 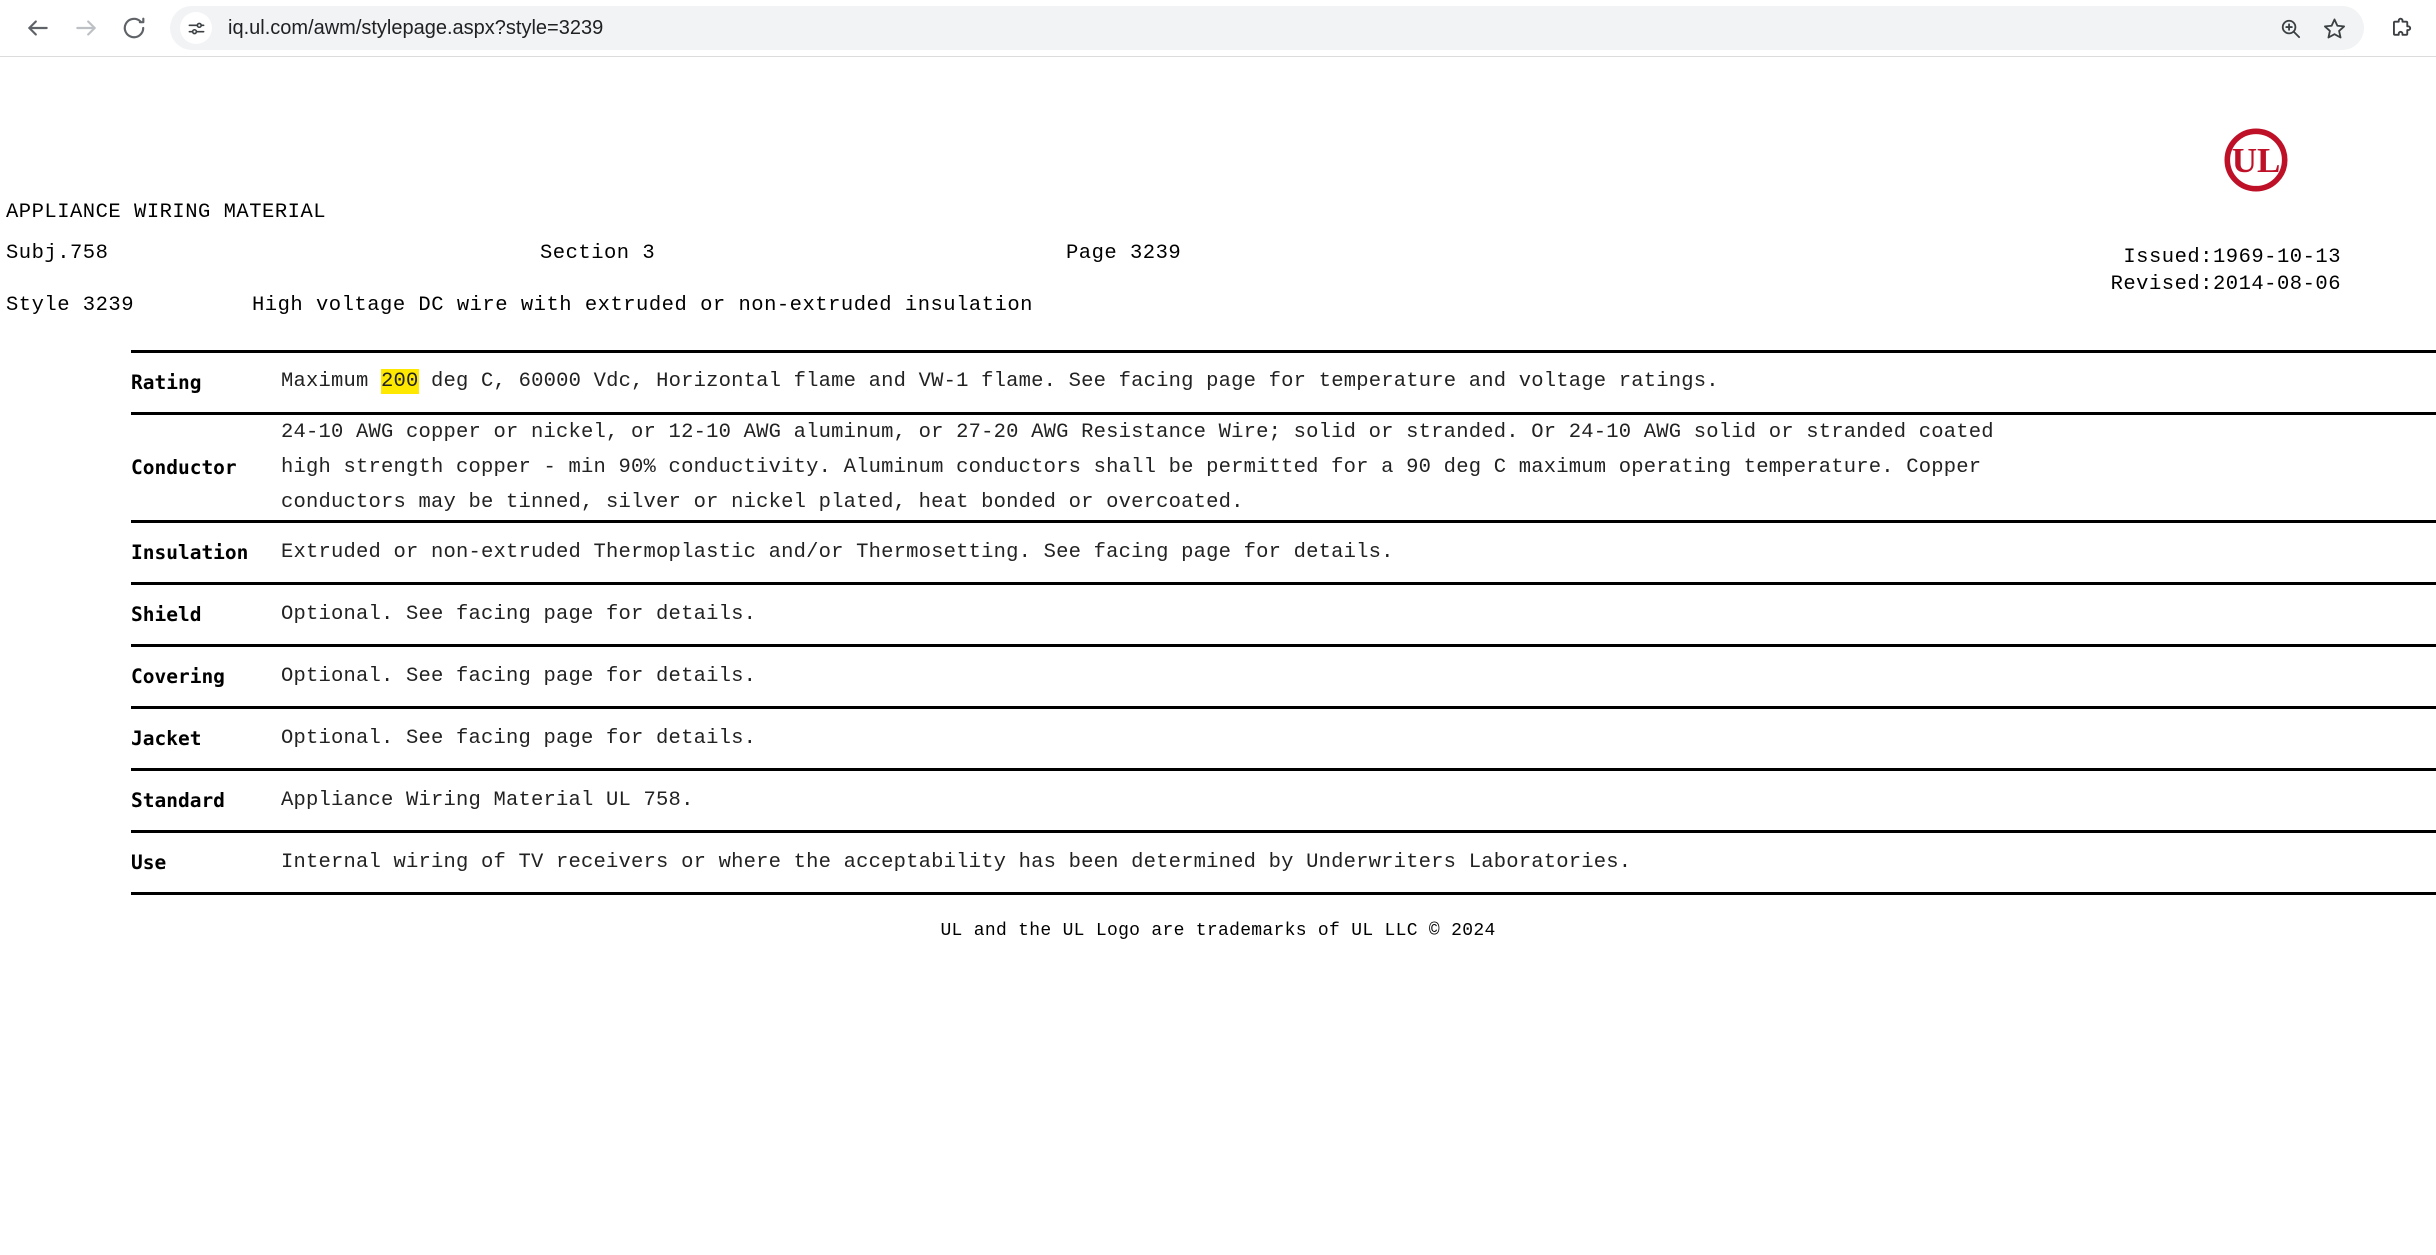 I want to click on row-value-standard: Appliance Wiring Material UL 758., so click(x=1358, y=800).